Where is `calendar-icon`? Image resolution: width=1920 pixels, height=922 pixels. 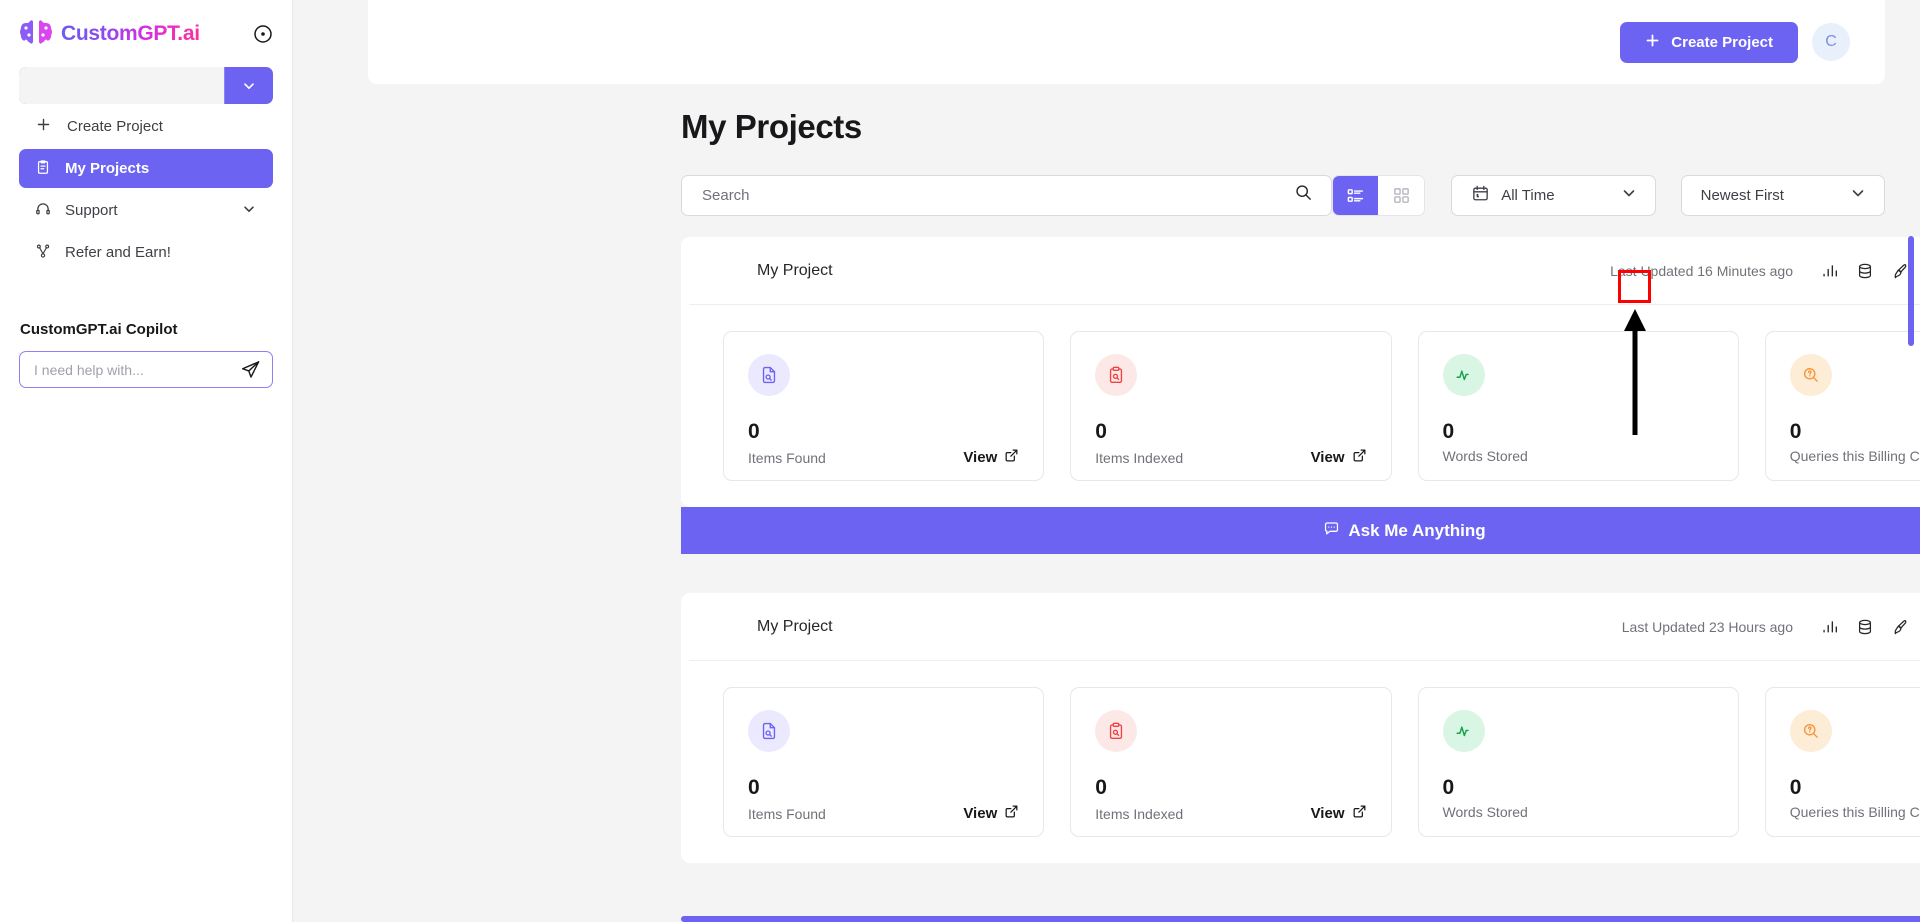 calendar-icon is located at coordinates (1480, 195).